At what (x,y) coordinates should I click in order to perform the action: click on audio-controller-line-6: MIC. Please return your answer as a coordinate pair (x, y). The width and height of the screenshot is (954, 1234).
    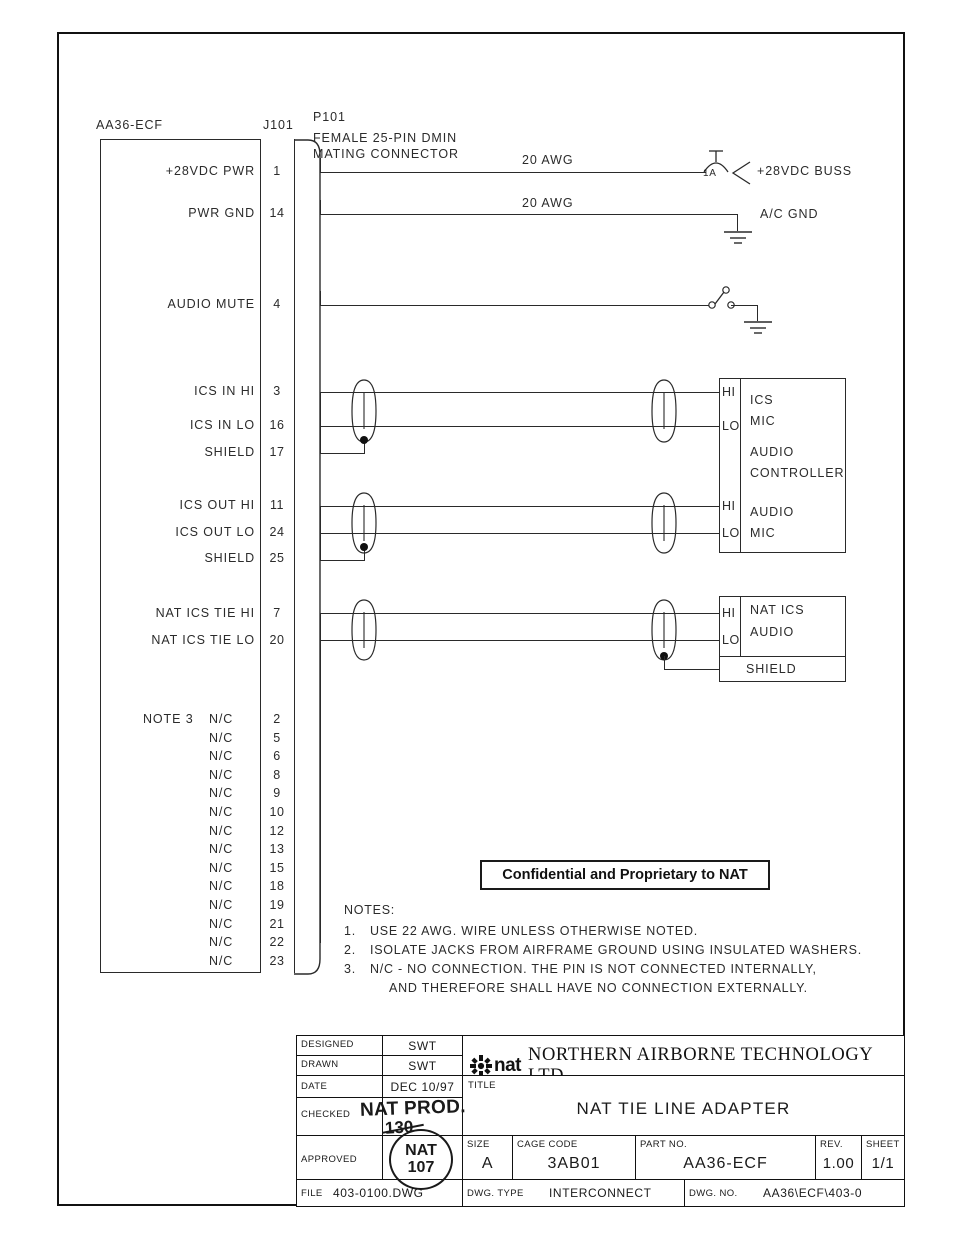
    Looking at the image, I should click on (763, 533).